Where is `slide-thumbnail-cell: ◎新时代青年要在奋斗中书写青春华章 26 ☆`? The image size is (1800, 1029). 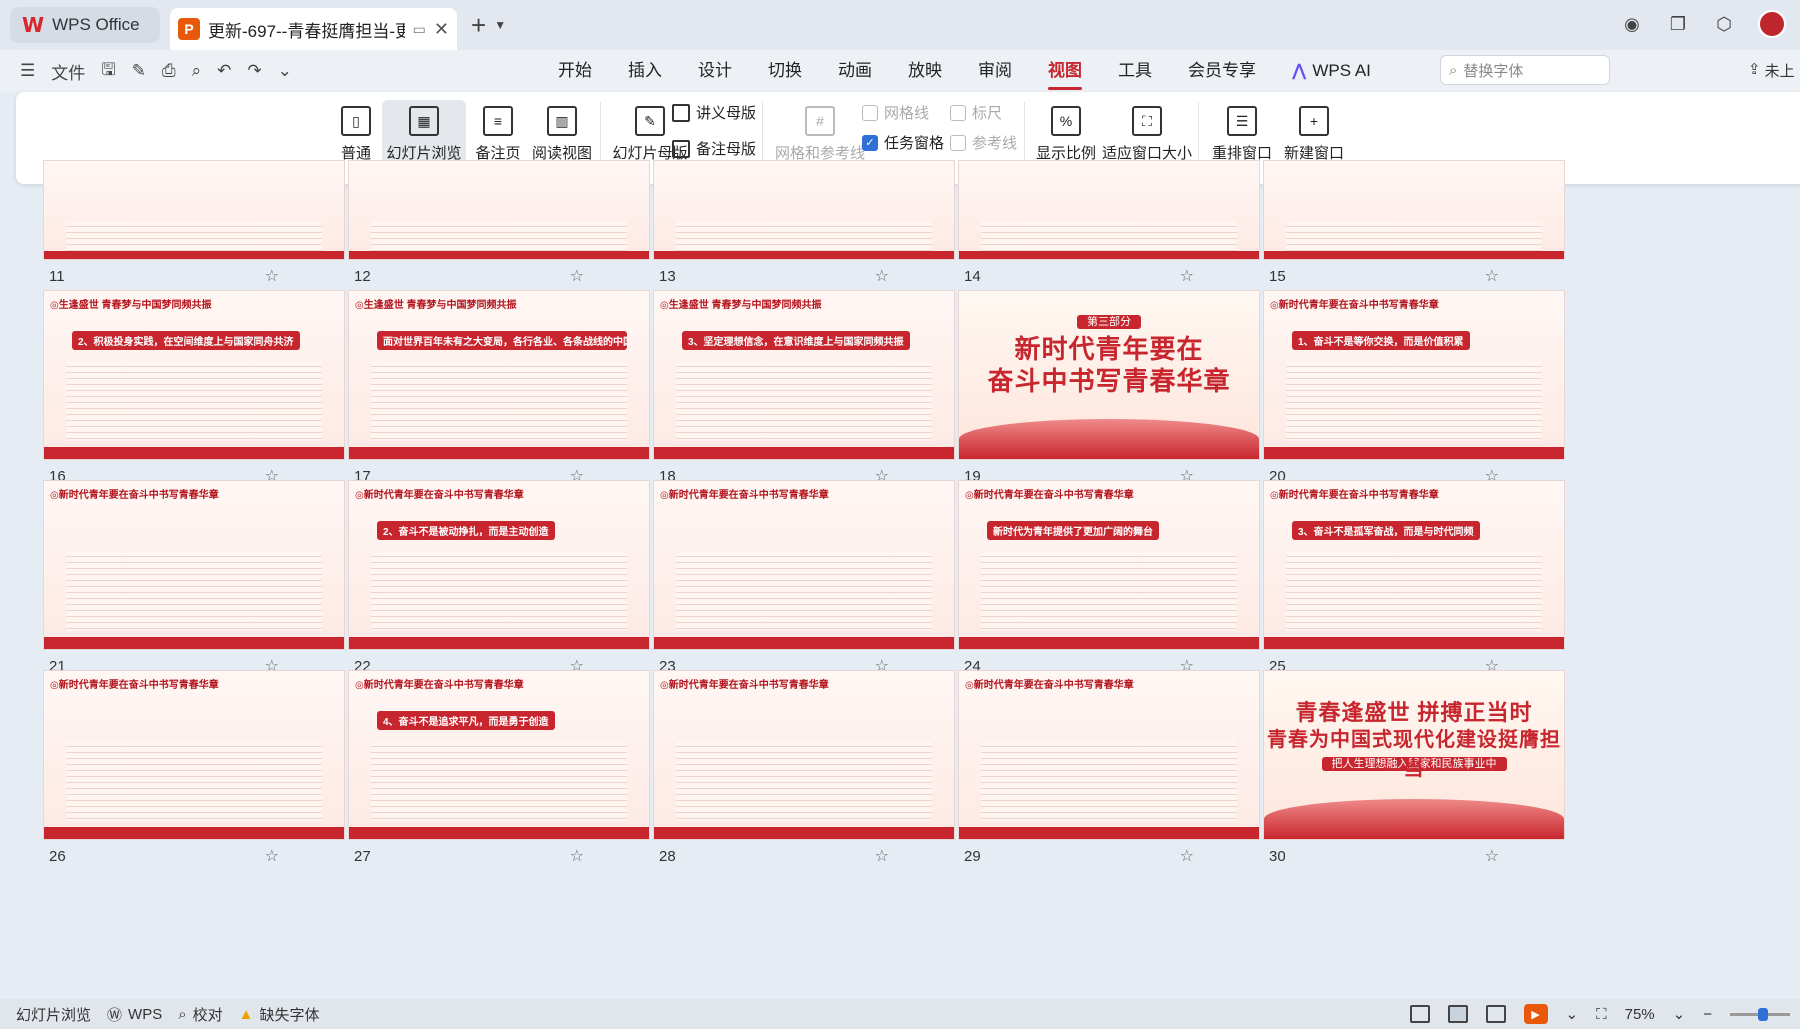 slide-thumbnail-cell: ◎新时代青年要在奋斗中书写青春华章 26 ☆ is located at coordinates (194, 771).